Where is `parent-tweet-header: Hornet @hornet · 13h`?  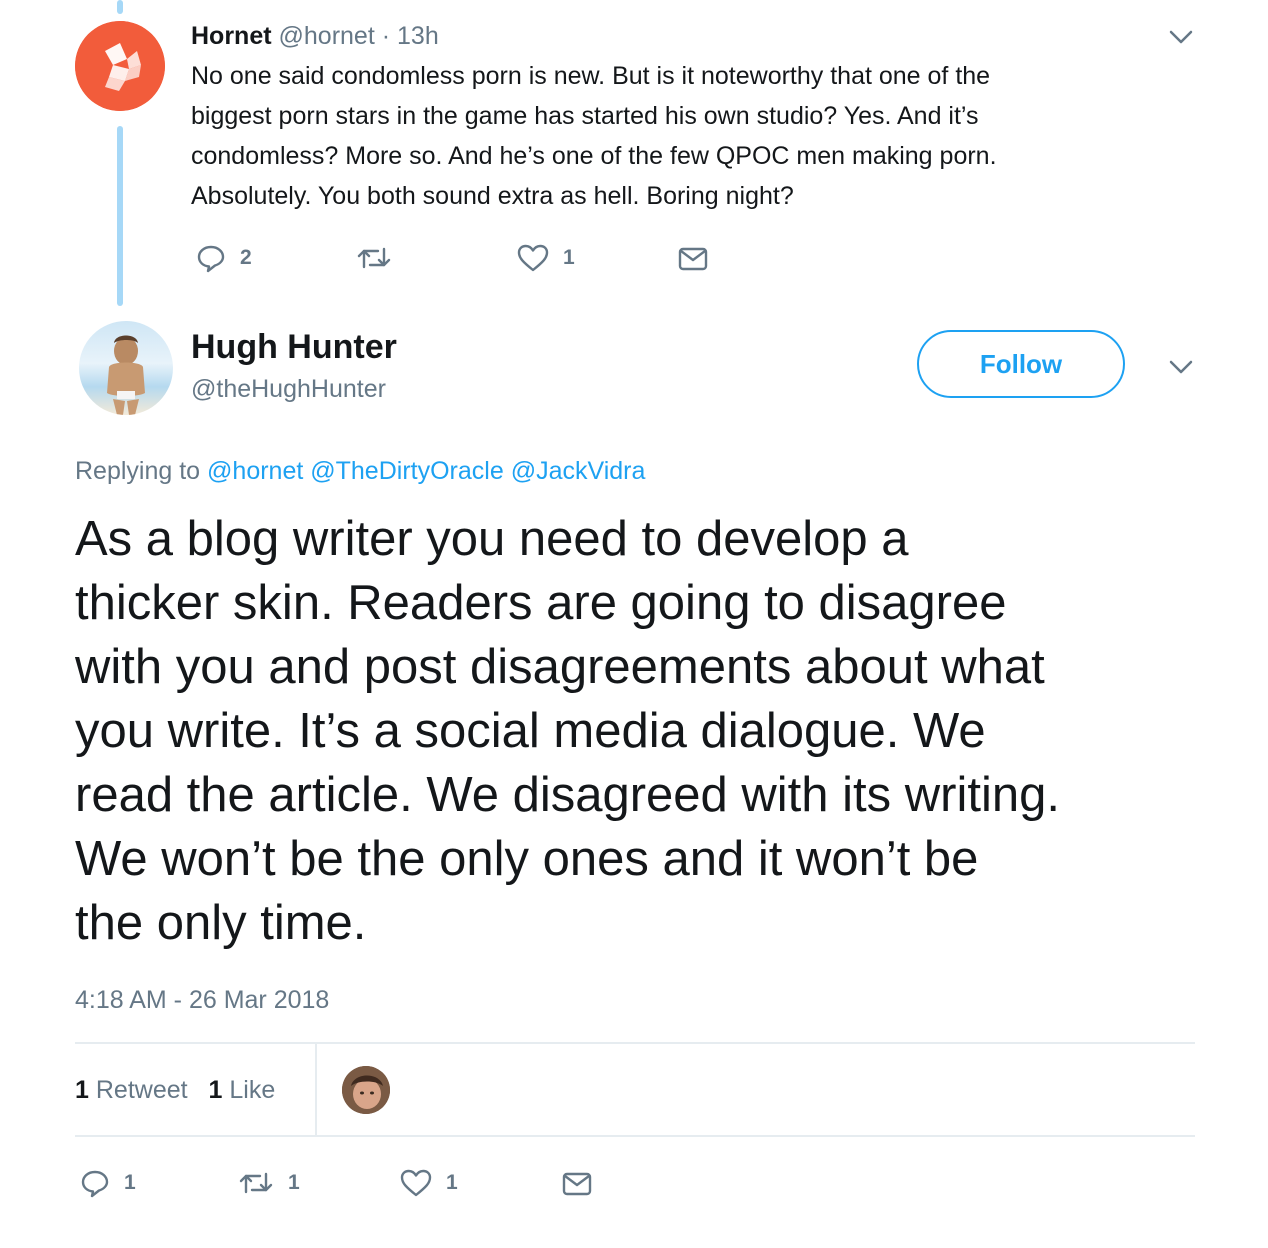
parent-tweet-header: Hornet @hornet · 13h is located at coordinates (315, 36).